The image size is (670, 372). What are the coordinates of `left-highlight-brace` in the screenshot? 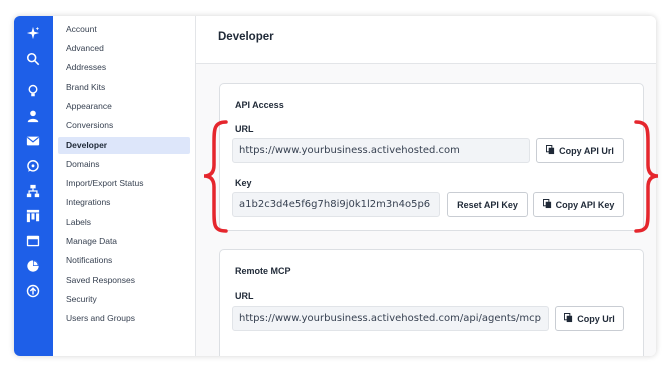 It's located at (215, 176).